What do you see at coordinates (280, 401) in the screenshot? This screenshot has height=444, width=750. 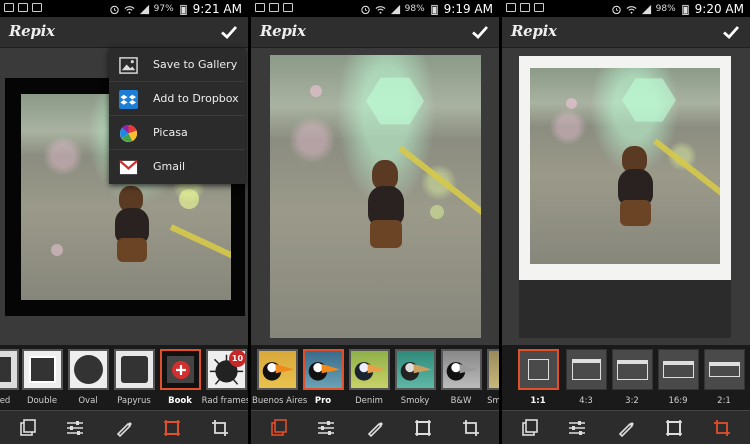 I see `filter-label: Buenos Aires` at bounding box center [280, 401].